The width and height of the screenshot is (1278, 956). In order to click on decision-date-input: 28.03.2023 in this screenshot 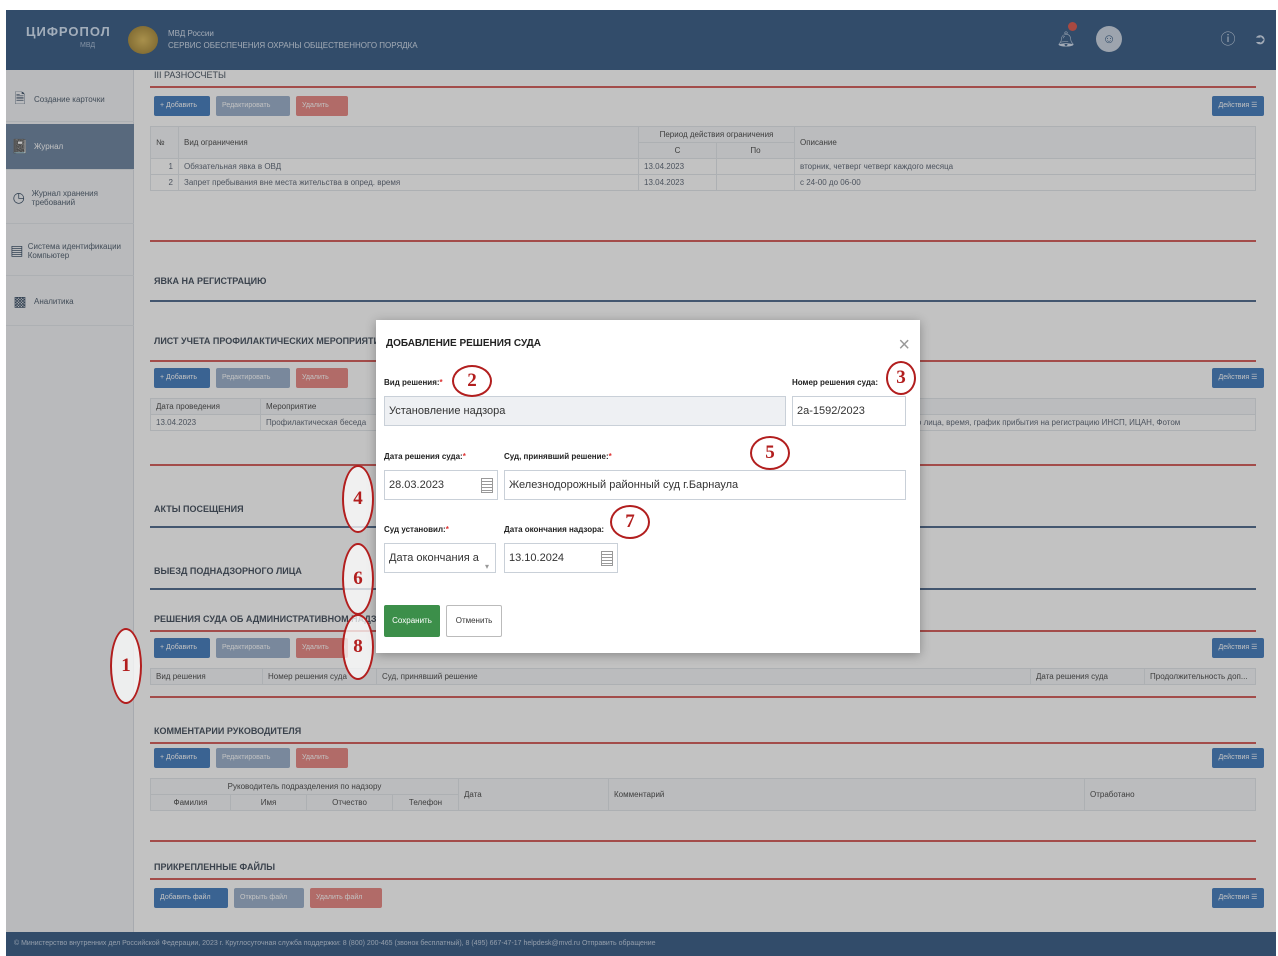, I will do `click(441, 485)`.